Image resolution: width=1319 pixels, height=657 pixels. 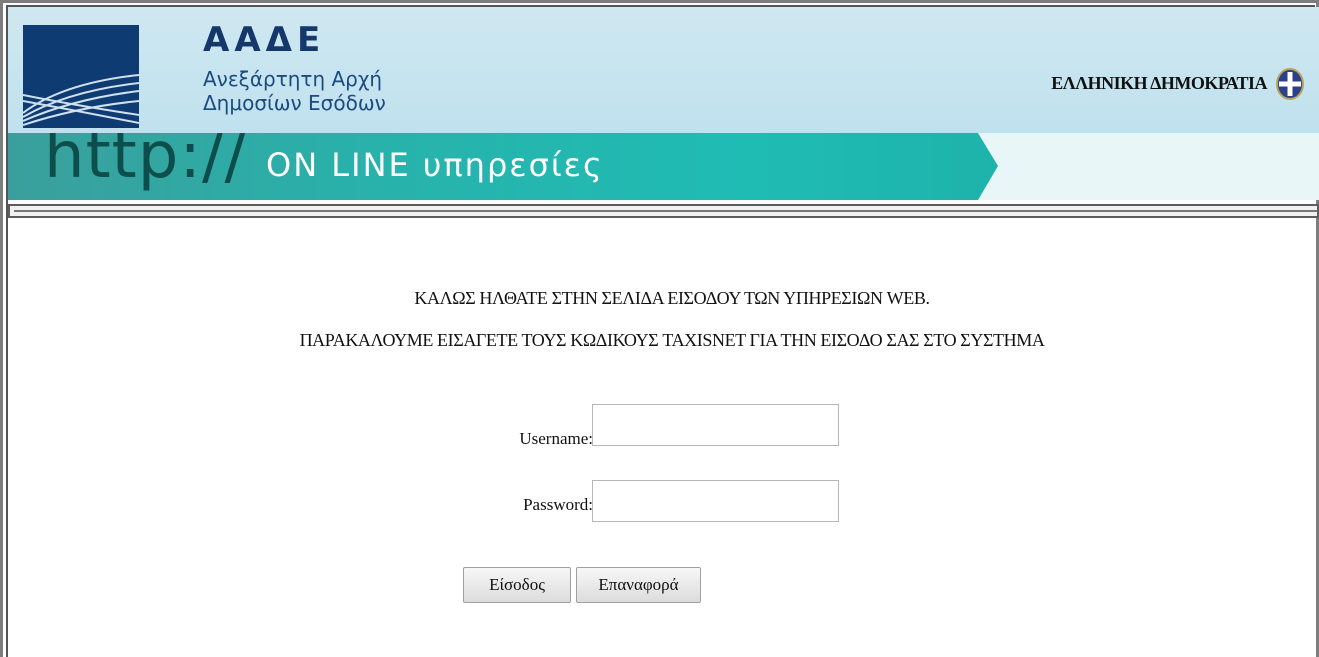 I want to click on banner-online-text: ON LINE υπηρεσίες, so click(x=435, y=165).